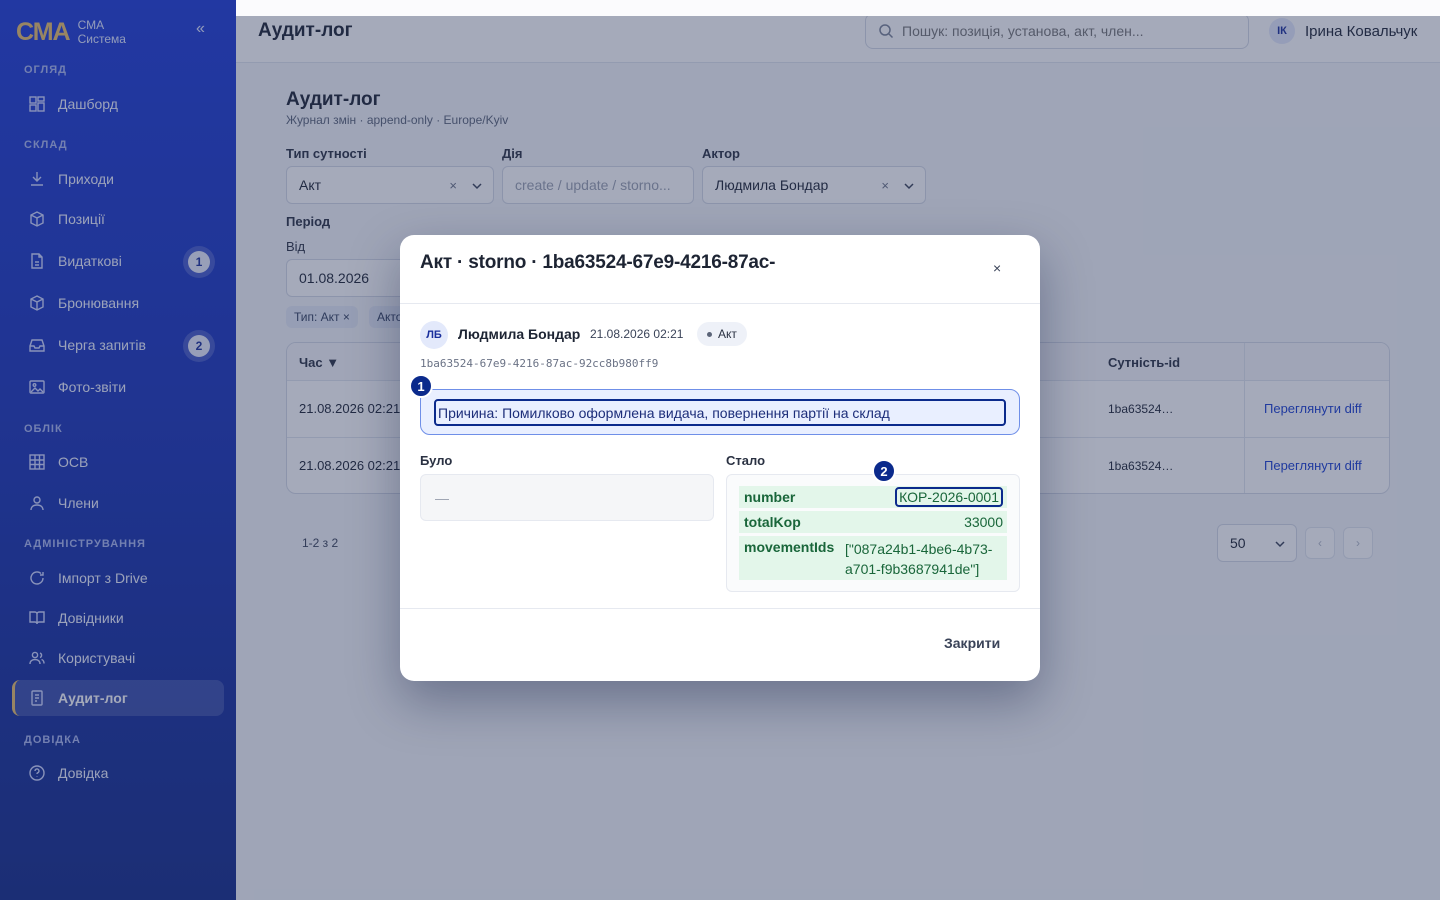 The height and width of the screenshot is (900, 1440). Describe the element at coordinates (519, 334) in the screenshot. I see `actor-name: Людмила Бондар` at that location.